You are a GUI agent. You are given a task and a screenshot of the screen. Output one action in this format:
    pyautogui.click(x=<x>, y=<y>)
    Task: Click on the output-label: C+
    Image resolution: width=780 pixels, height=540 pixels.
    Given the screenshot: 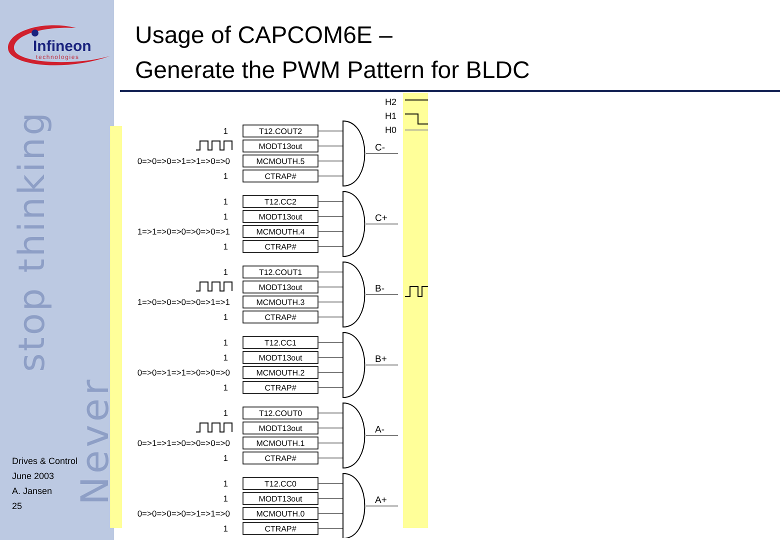 What is the action you would take?
    pyautogui.click(x=381, y=218)
    